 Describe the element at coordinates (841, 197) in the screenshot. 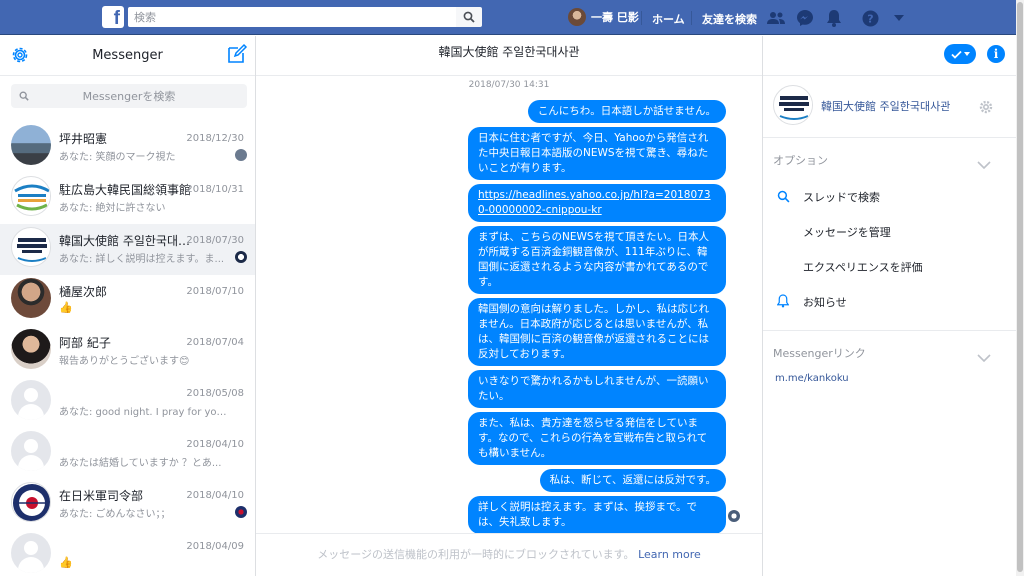

I see `search-in-thread-item: スレッドで検索` at that location.